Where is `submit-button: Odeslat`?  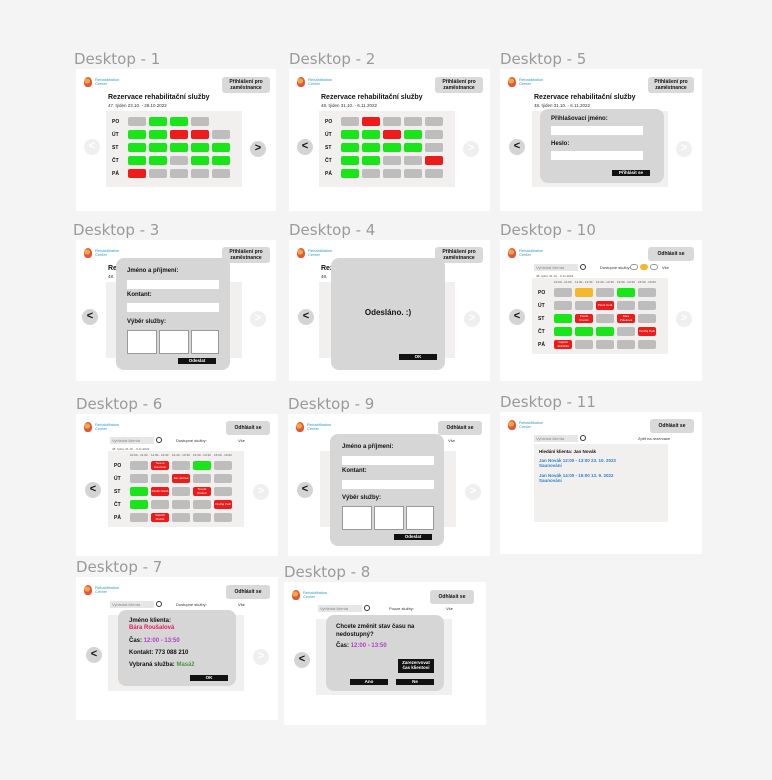
submit-button: Odeslat is located at coordinates (197, 361).